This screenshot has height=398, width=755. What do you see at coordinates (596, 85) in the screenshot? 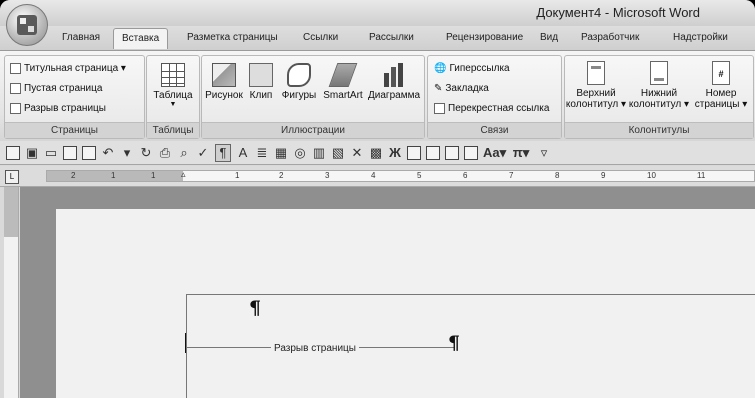
I see `header-button: Верхний колонтитул ▾` at bounding box center [596, 85].